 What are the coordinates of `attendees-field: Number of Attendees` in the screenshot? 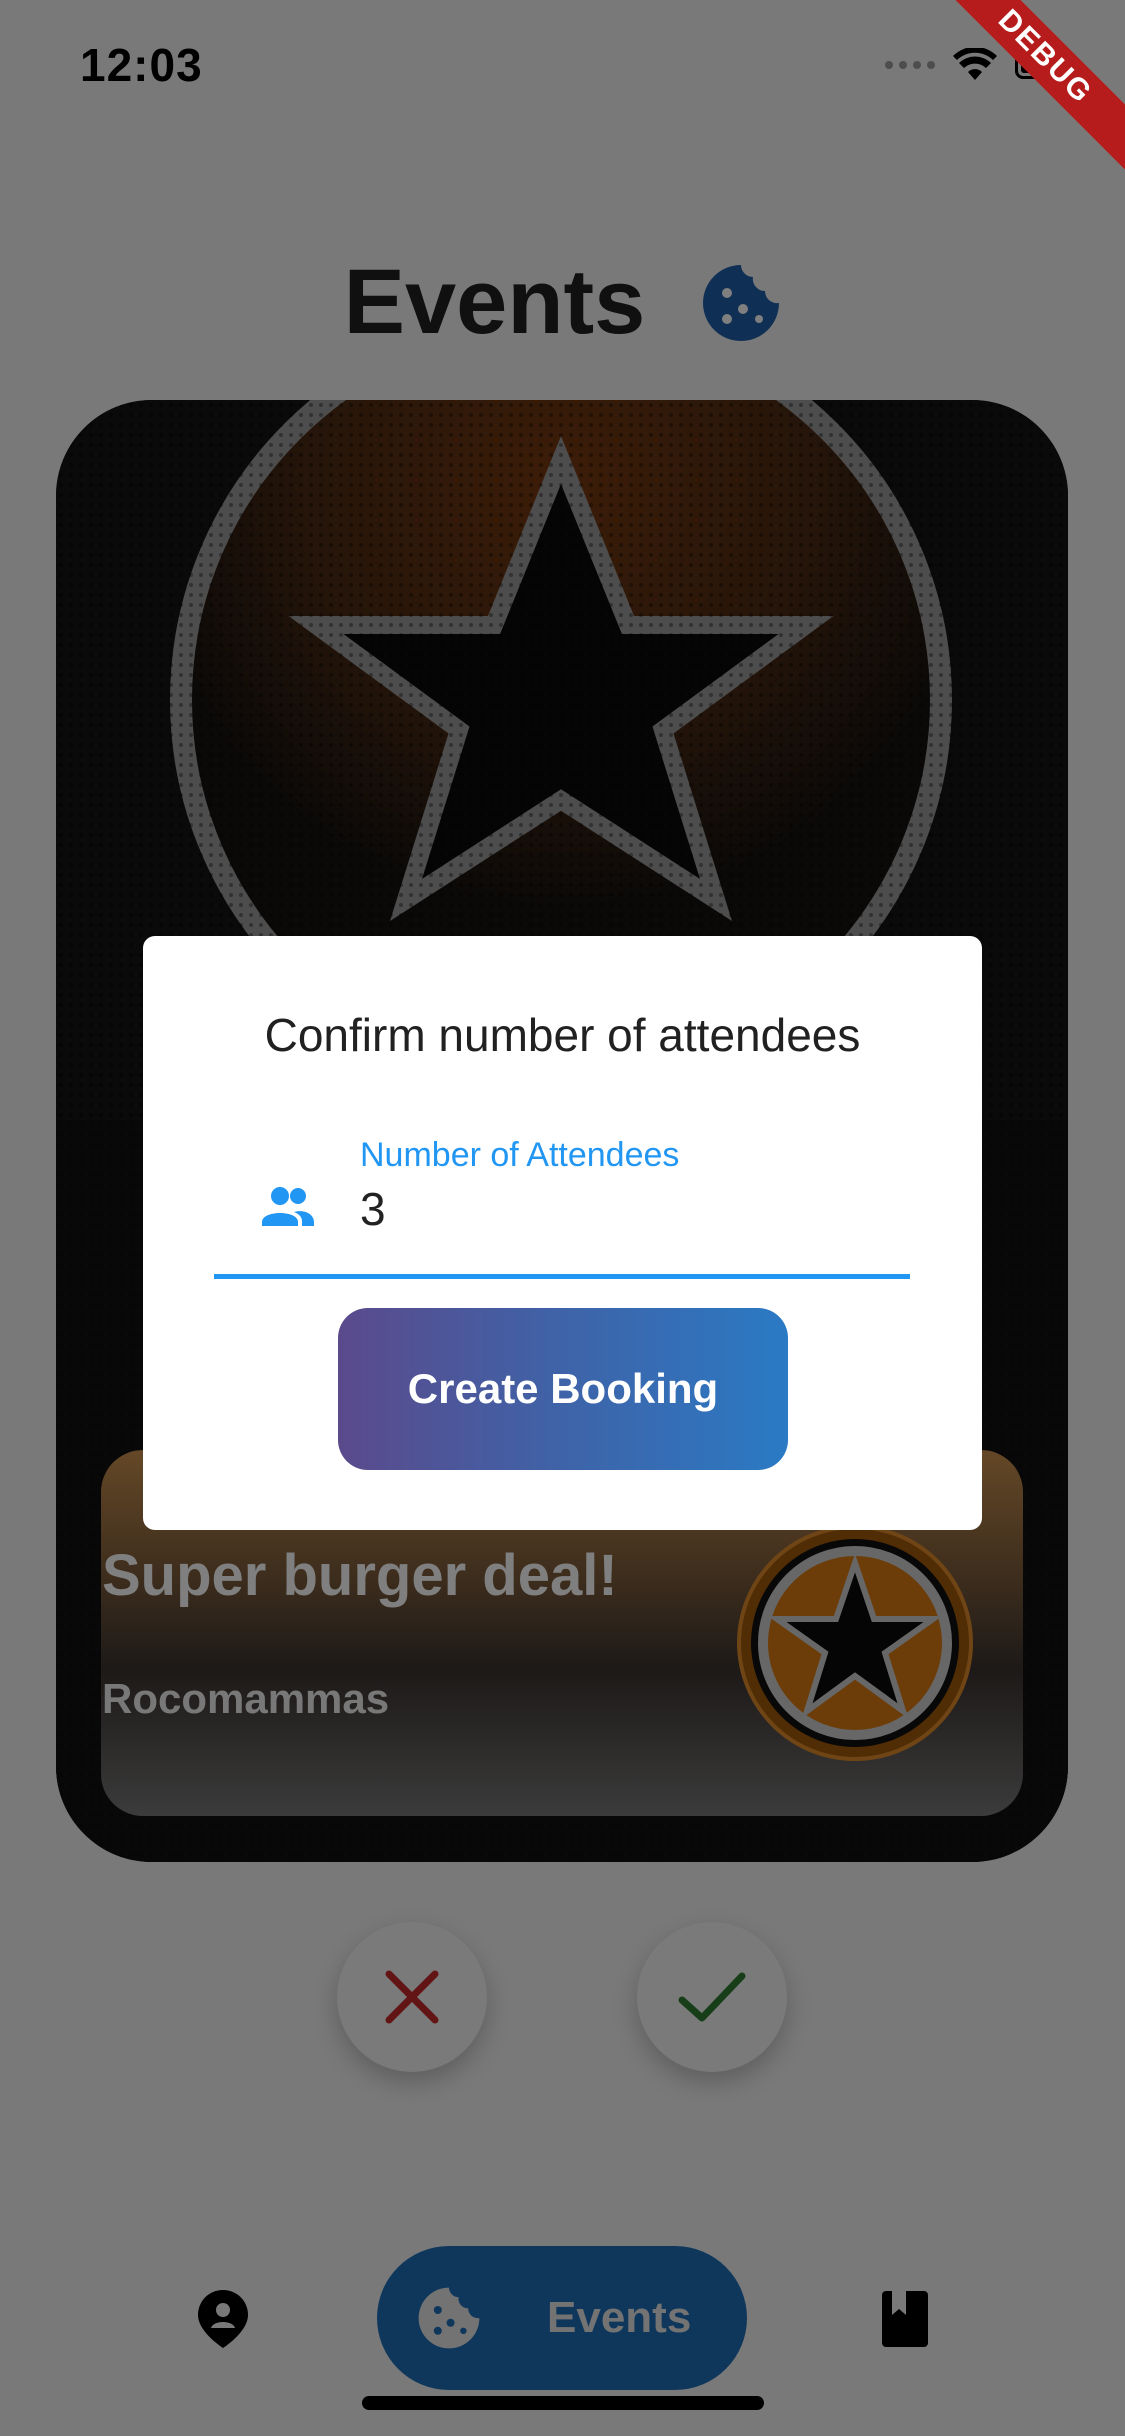 It's located at (562, 1186).